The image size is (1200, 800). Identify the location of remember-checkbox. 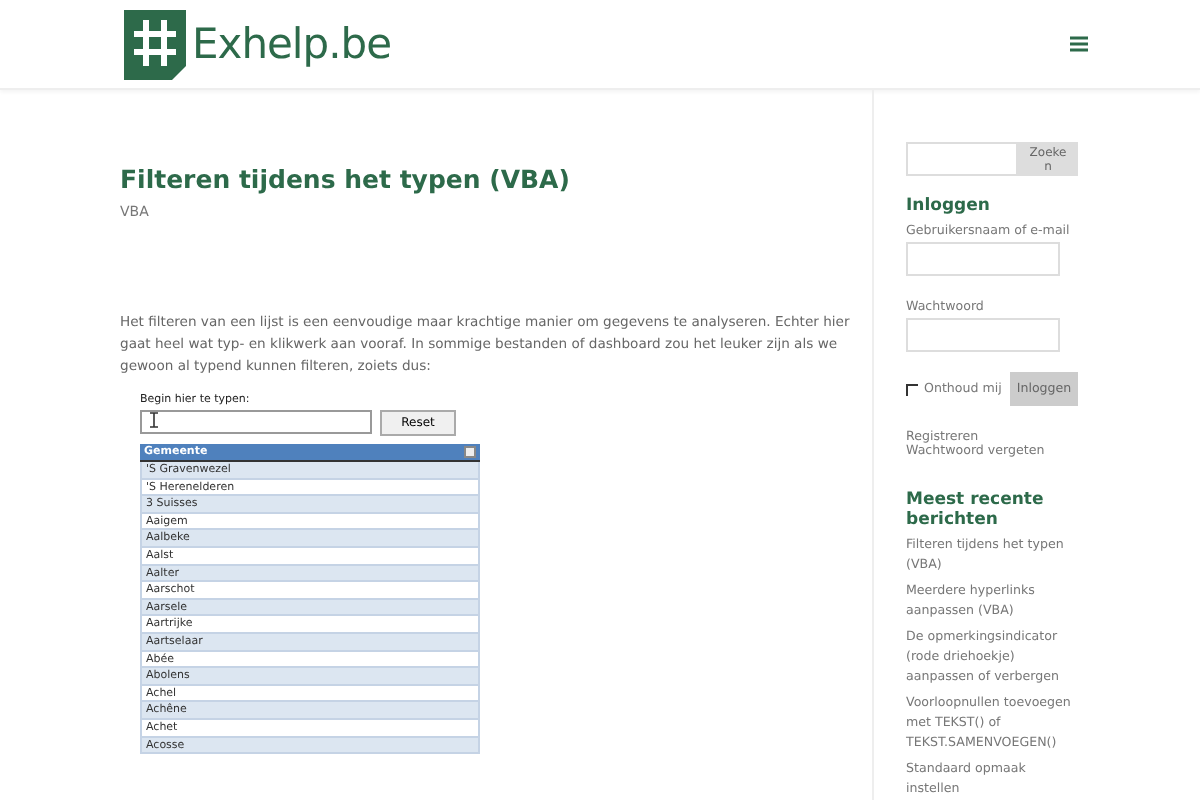
(912, 389).